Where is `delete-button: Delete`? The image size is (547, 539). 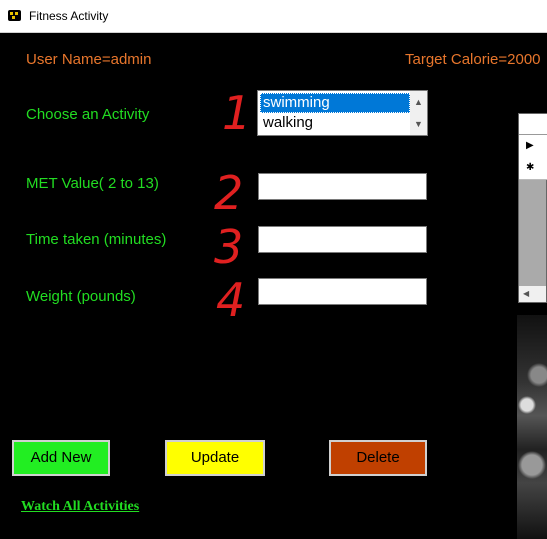
delete-button: Delete is located at coordinates (378, 458).